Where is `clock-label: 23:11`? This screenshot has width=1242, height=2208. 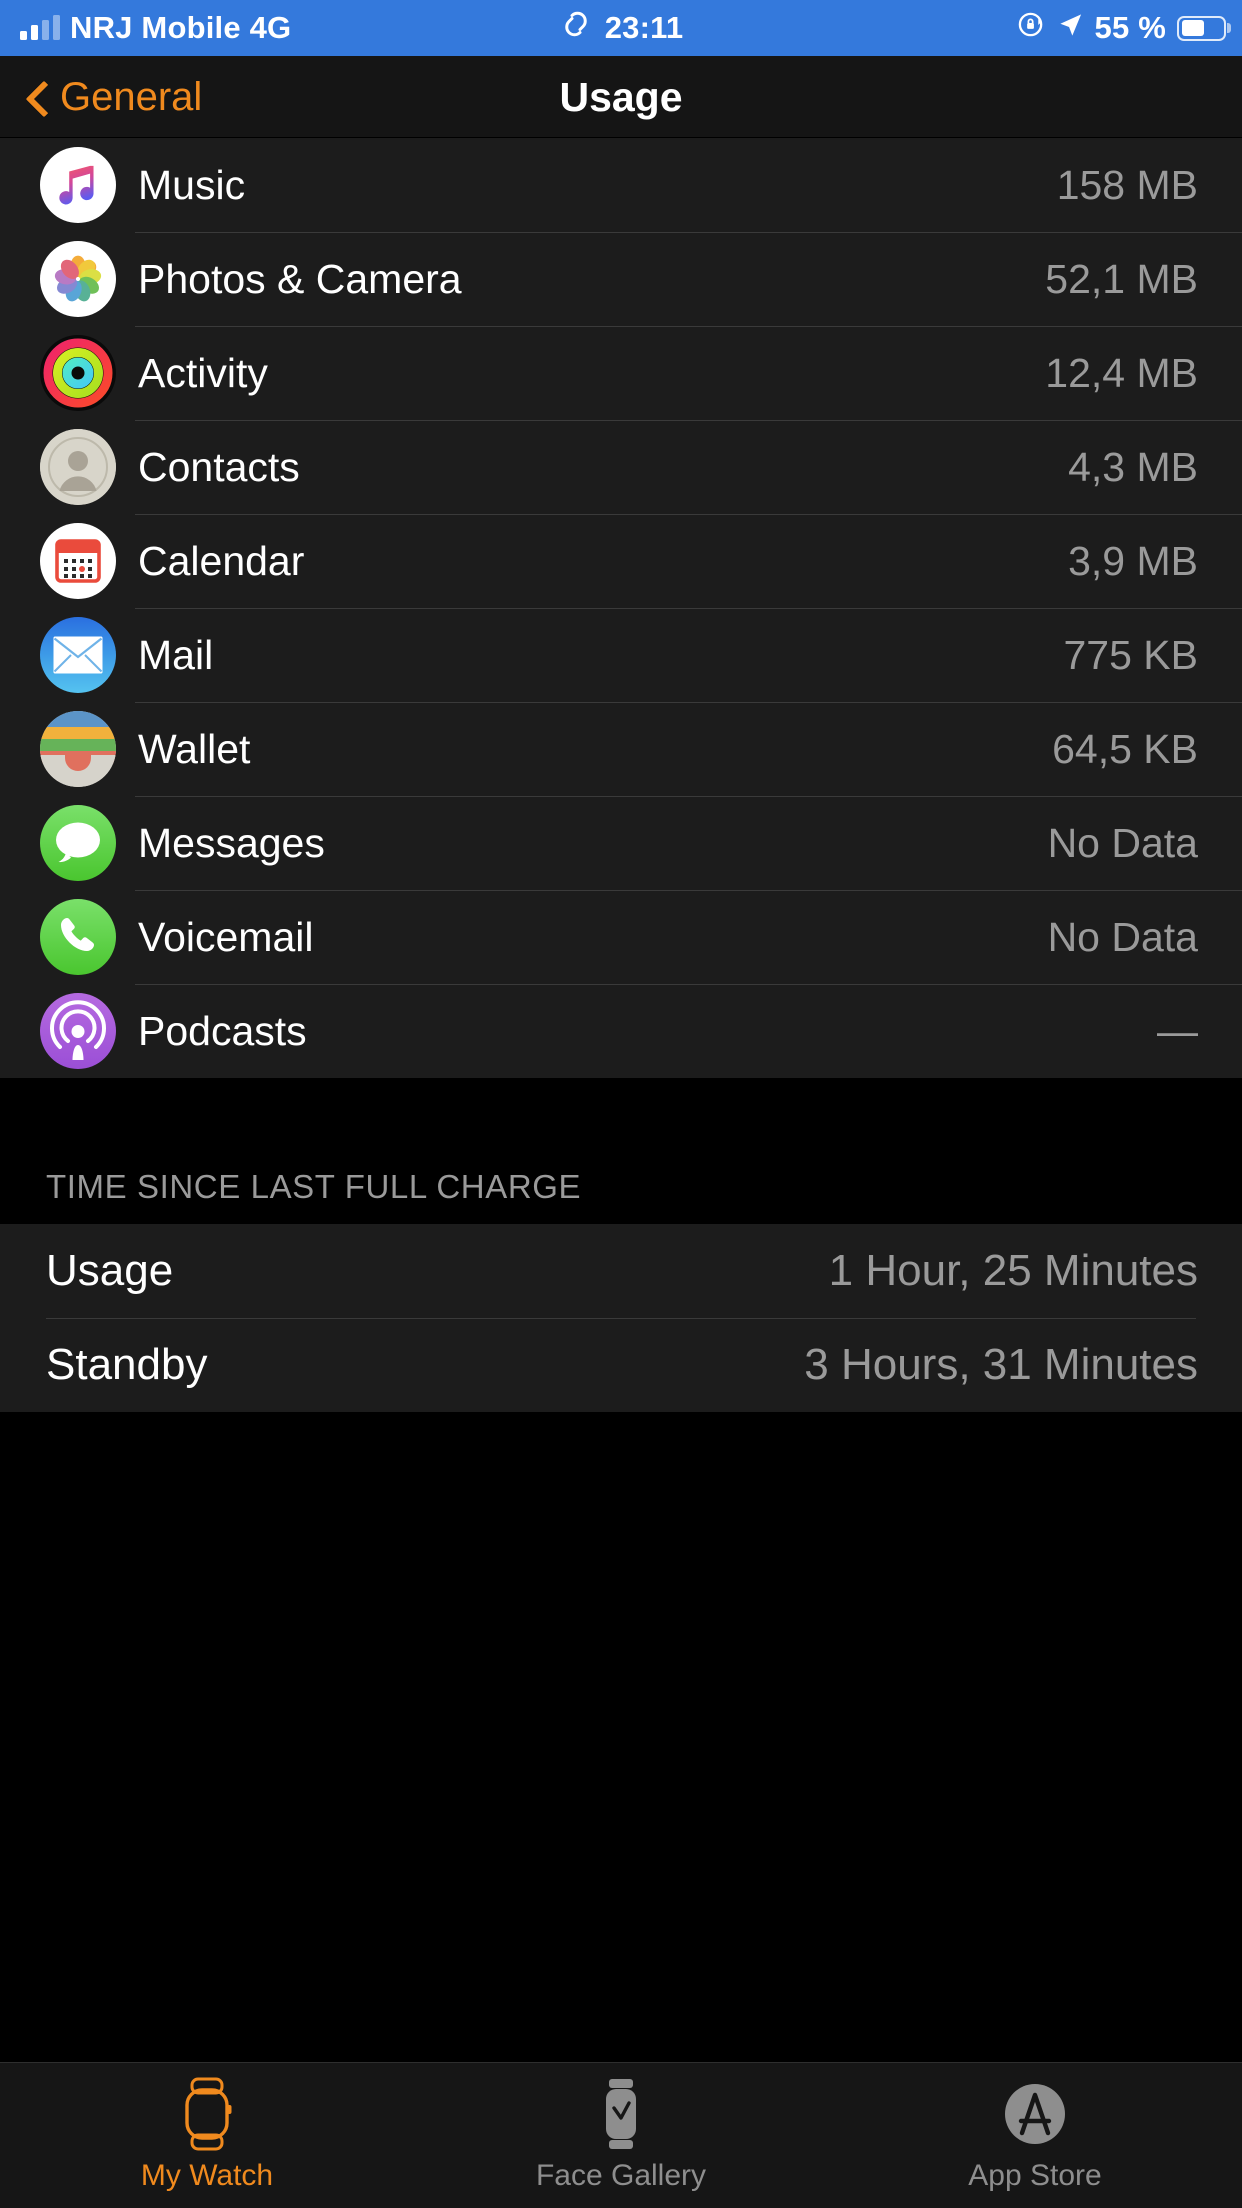 clock-label: 23:11 is located at coordinates (644, 27).